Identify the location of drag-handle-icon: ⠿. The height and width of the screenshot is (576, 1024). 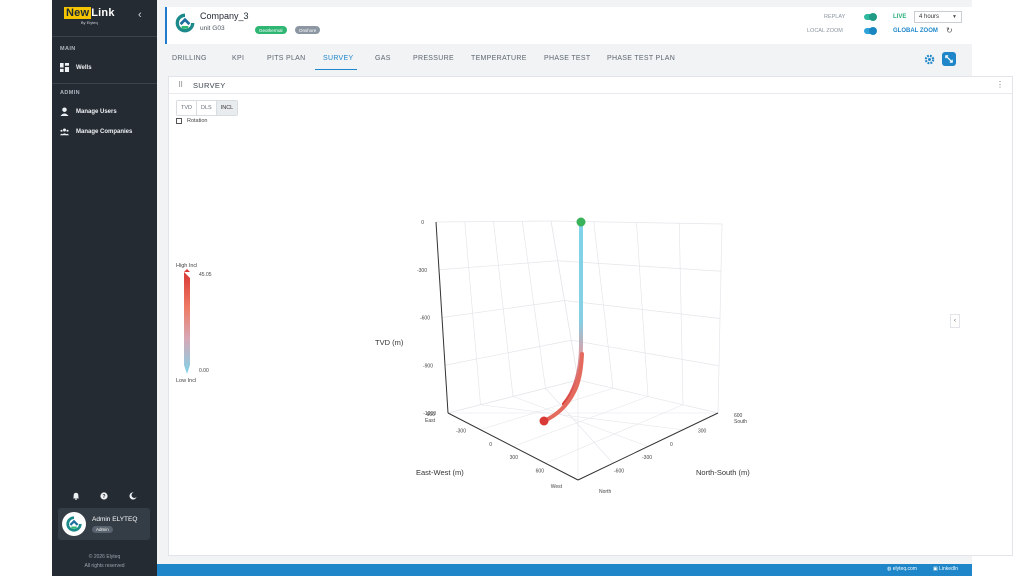
(180, 85).